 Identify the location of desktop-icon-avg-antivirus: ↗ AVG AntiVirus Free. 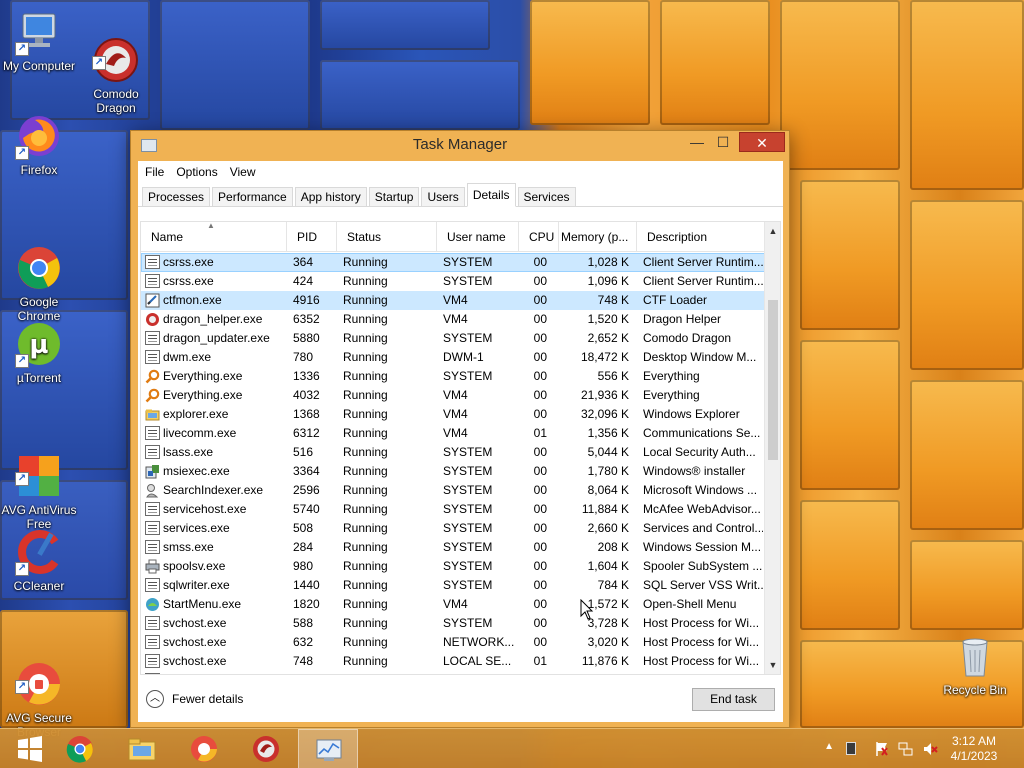
(39, 484).